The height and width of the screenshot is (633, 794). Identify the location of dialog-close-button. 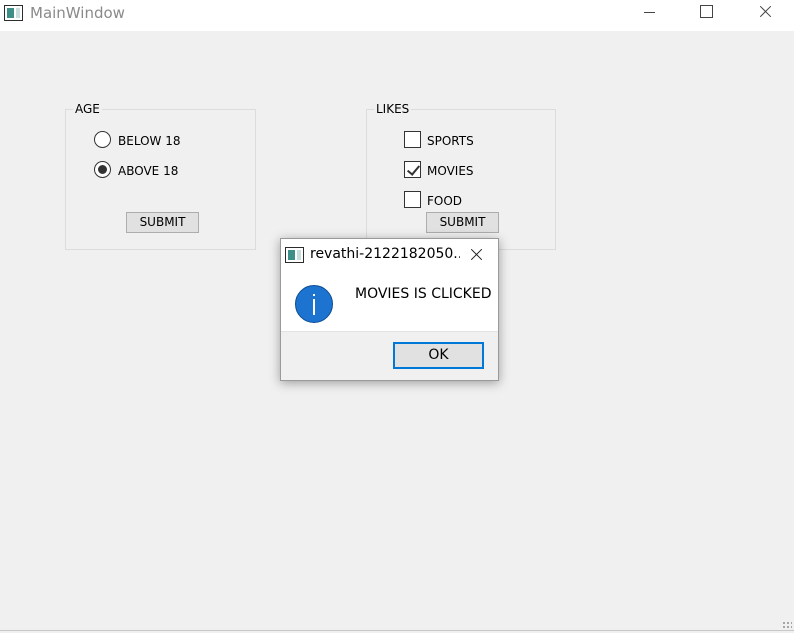
(477, 255).